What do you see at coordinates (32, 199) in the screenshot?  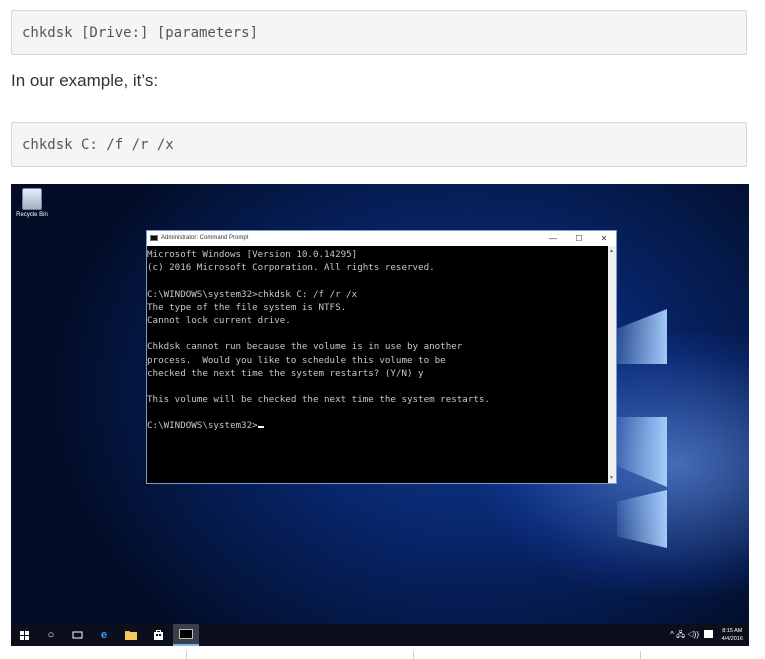 I see `recycle-bin-icon` at bounding box center [32, 199].